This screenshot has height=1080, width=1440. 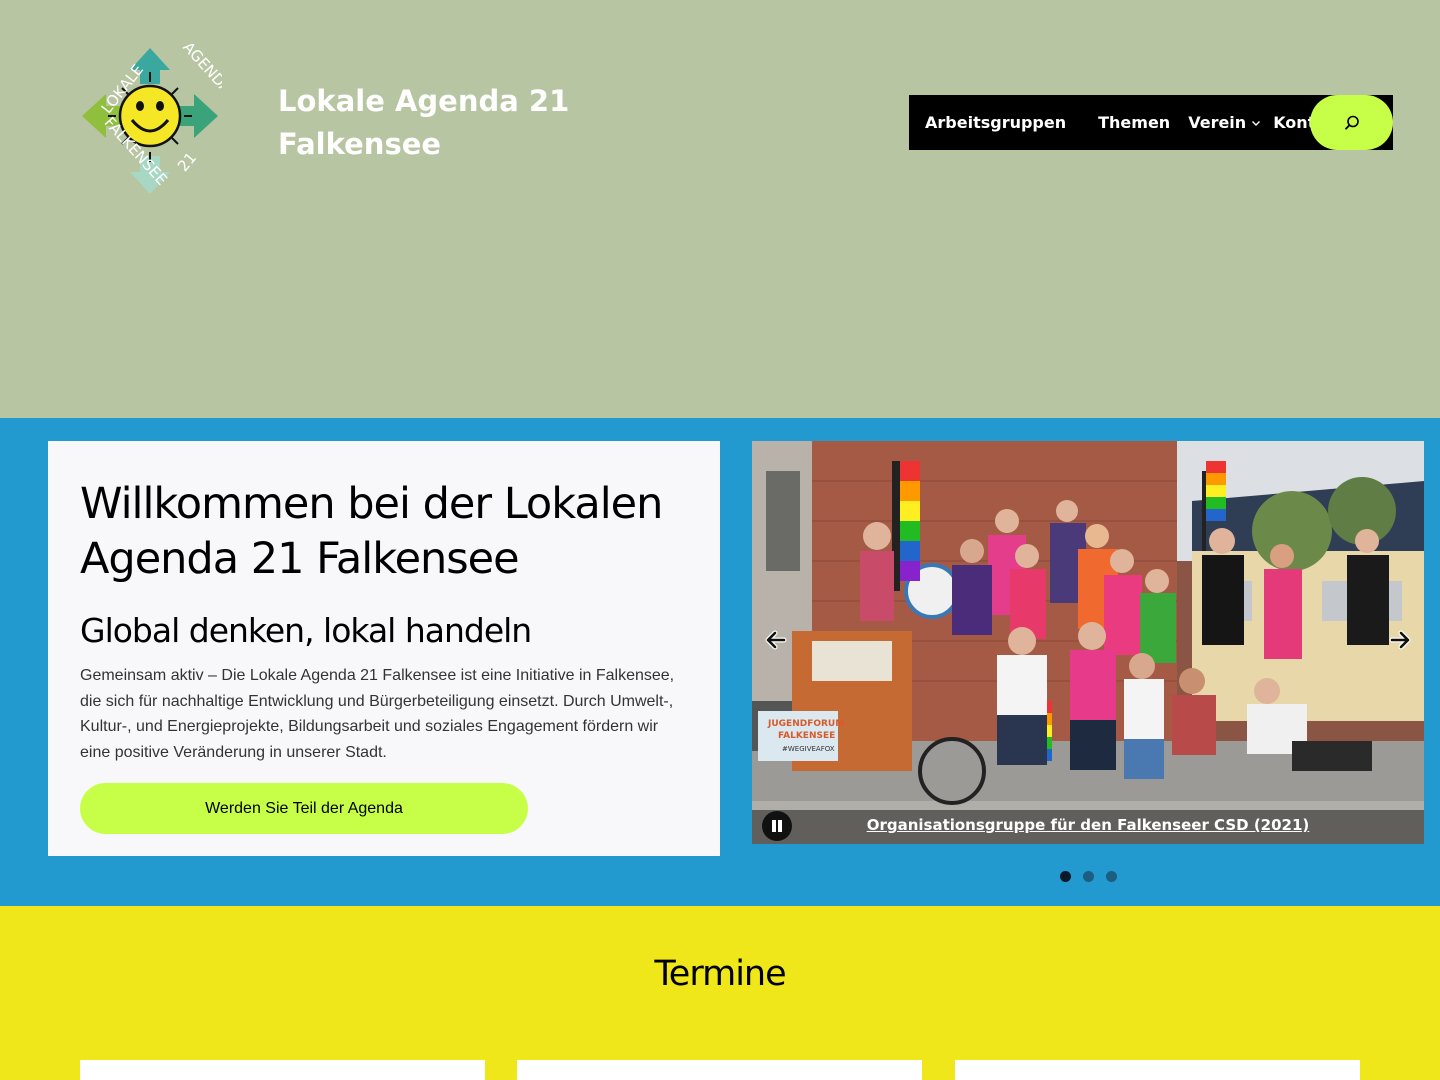 What do you see at coordinates (304, 809) in the screenshot?
I see `join-agenda-button: Werden Sie Teil der Agenda` at bounding box center [304, 809].